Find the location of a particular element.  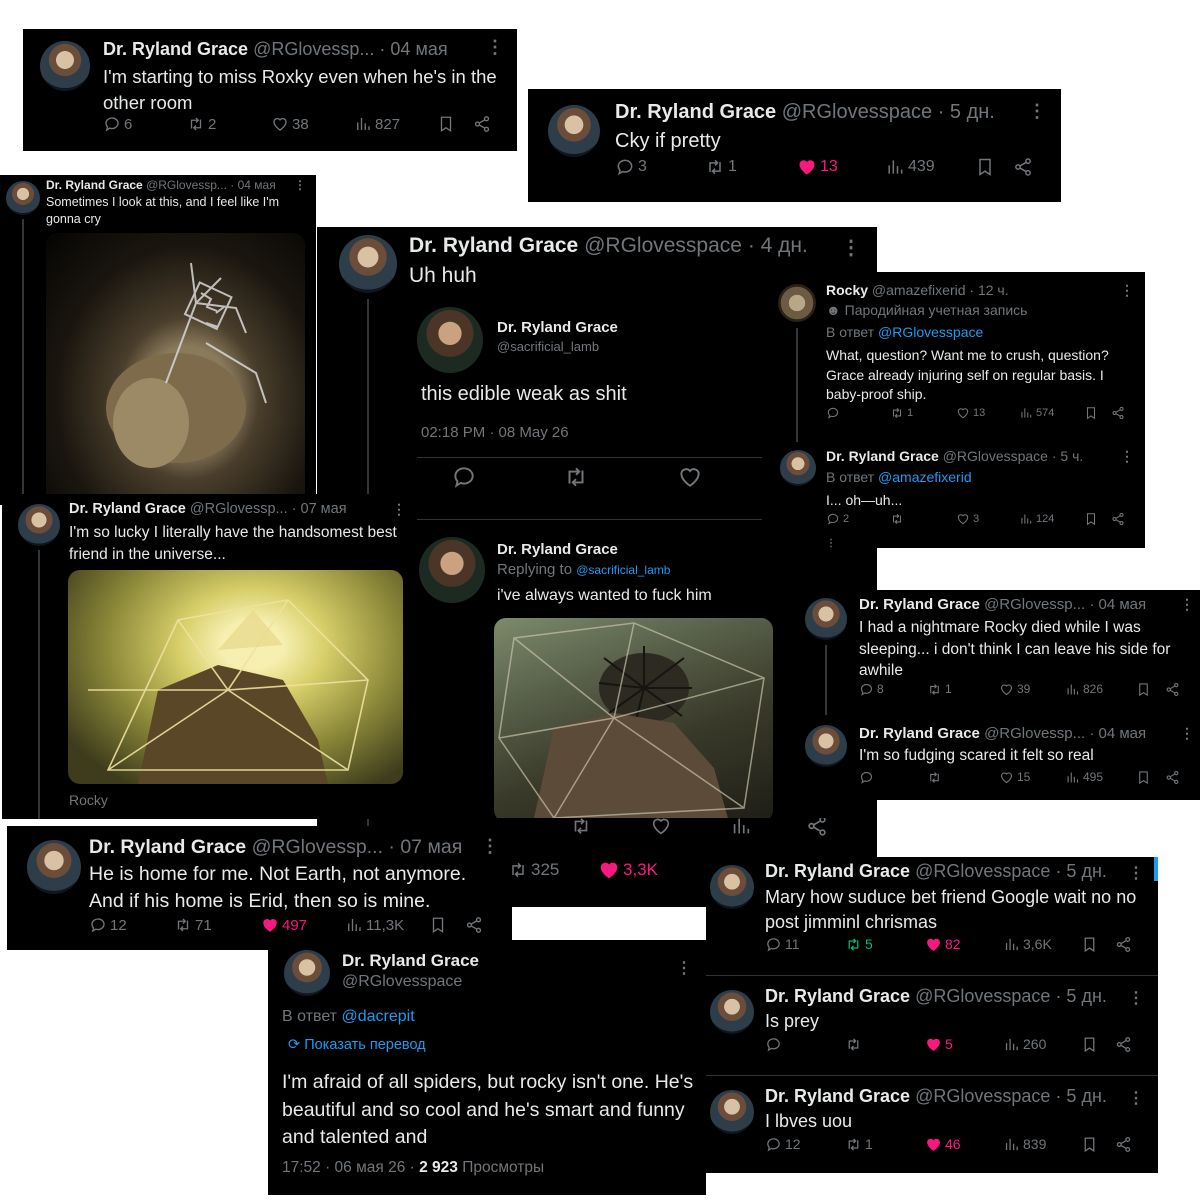

tweet-time: · 5 ч. is located at coordinates (1067, 456).